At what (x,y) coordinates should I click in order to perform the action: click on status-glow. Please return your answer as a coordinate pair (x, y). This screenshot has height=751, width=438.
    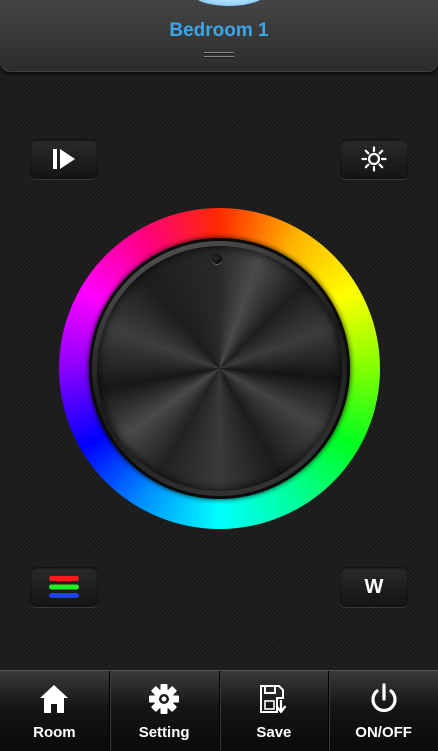
    Looking at the image, I should click on (229, 3).